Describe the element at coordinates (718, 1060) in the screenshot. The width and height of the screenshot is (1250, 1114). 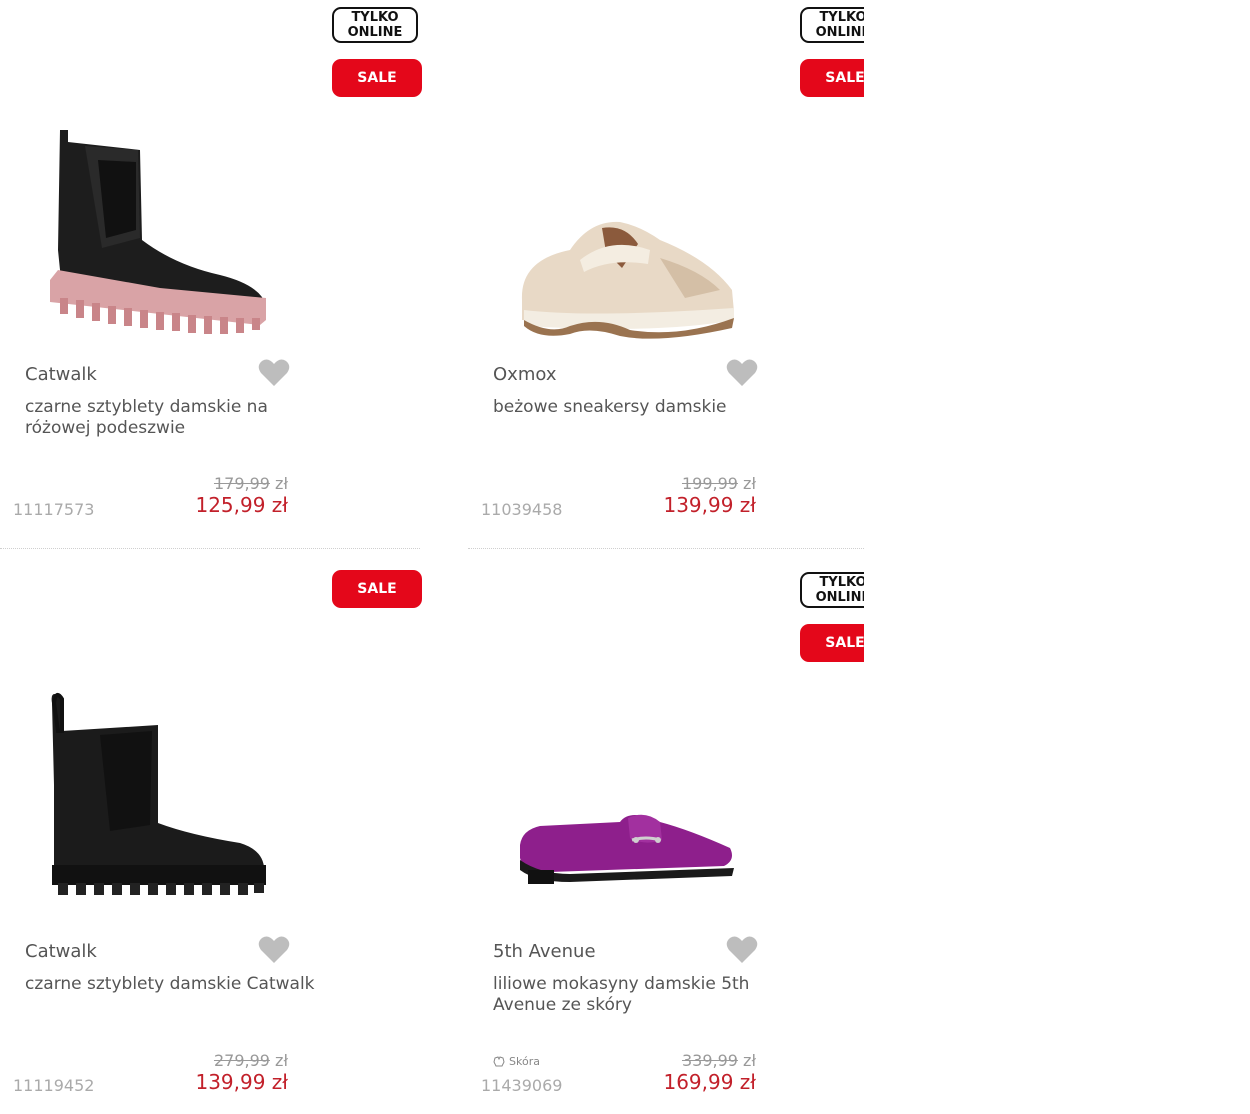
I see `old-price: 339,99 zł` at that location.